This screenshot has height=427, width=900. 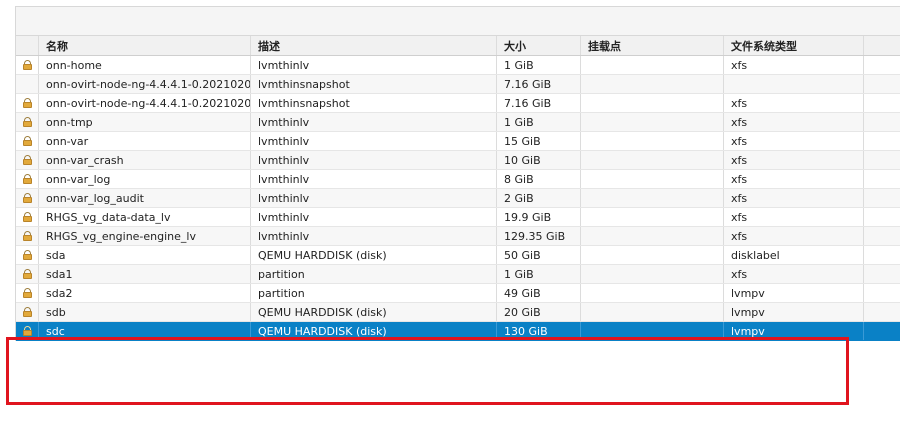 What do you see at coordinates (145, 255) in the screenshot?
I see `row-name: sda` at bounding box center [145, 255].